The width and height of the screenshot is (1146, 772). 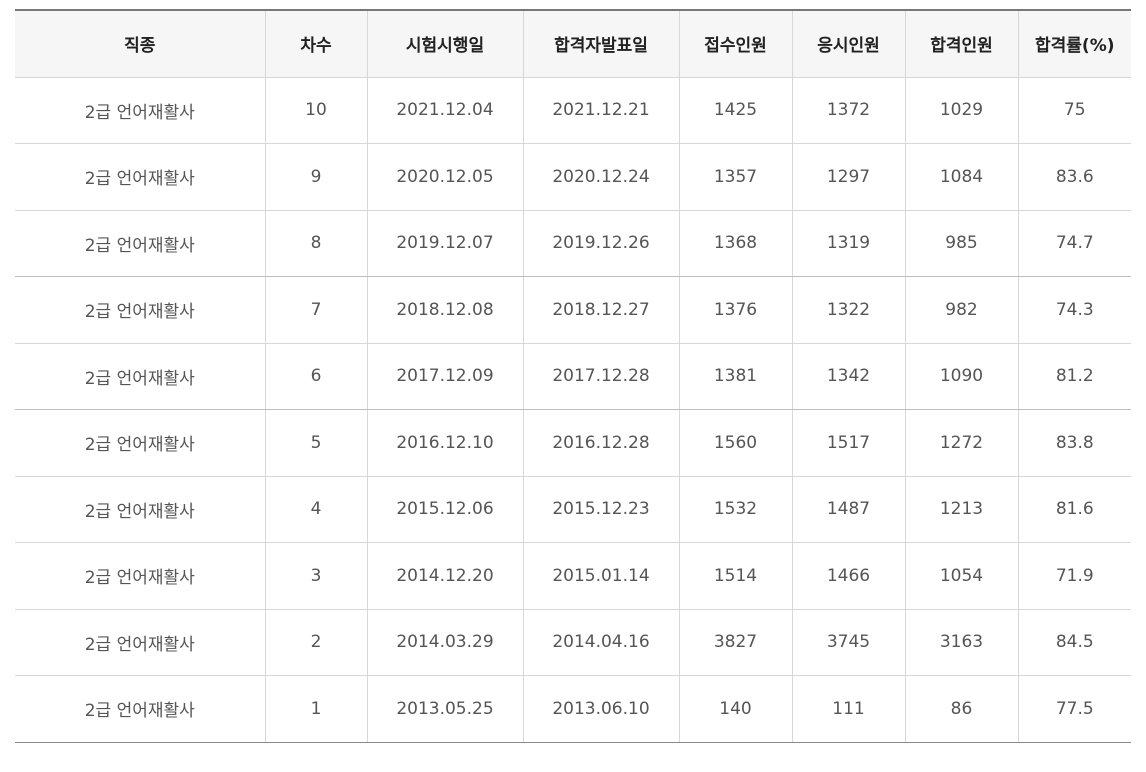 What do you see at coordinates (1074, 642) in the screenshot?
I see `cell-pass-rate: 84.5` at bounding box center [1074, 642].